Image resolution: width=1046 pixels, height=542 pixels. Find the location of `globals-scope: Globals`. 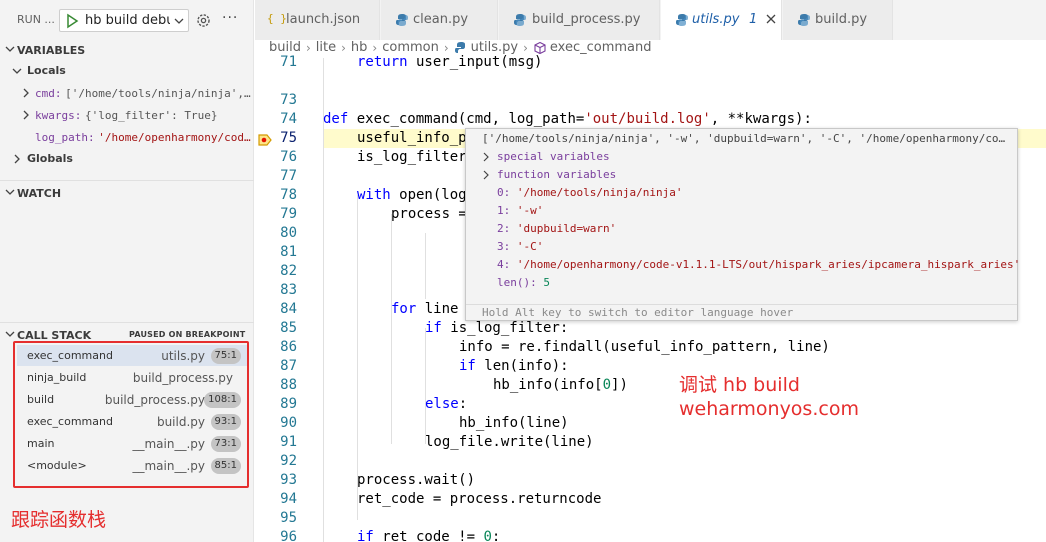

globals-scope: Globals is located at coordinates (127, 159).